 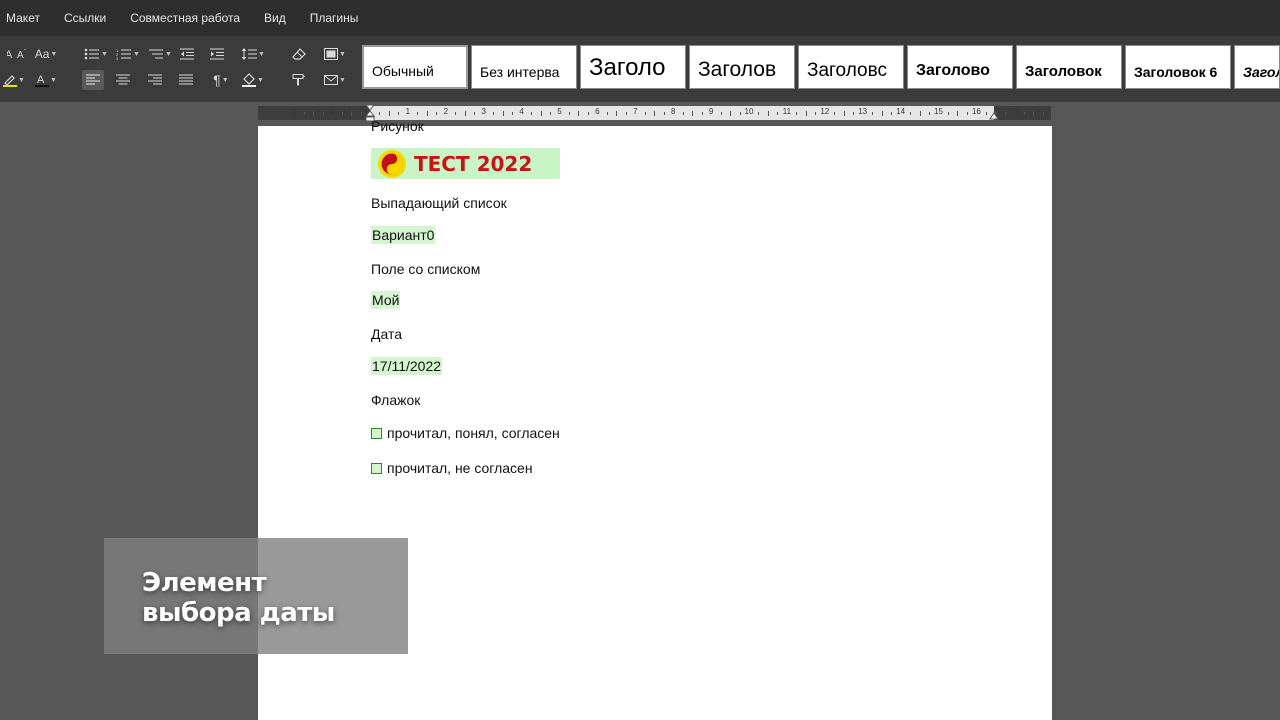 I want to click on style-heading-4-label: Заголово, so click(x=953, y=70).